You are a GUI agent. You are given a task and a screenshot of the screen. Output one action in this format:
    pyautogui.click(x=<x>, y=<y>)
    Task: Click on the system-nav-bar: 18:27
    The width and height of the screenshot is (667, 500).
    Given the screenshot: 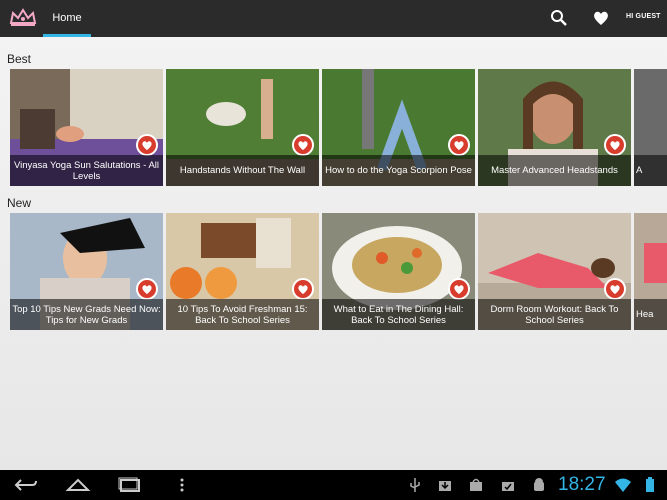 What is the action you would take?
    pyautogui.click(x=333, y=485)
    